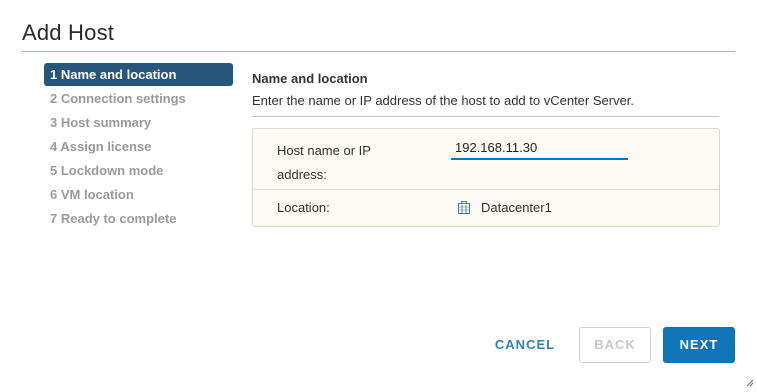 This screenshot has height=392, width=757. I want to click on step-name-and-location: 1 Name and location, so click(138, 74).